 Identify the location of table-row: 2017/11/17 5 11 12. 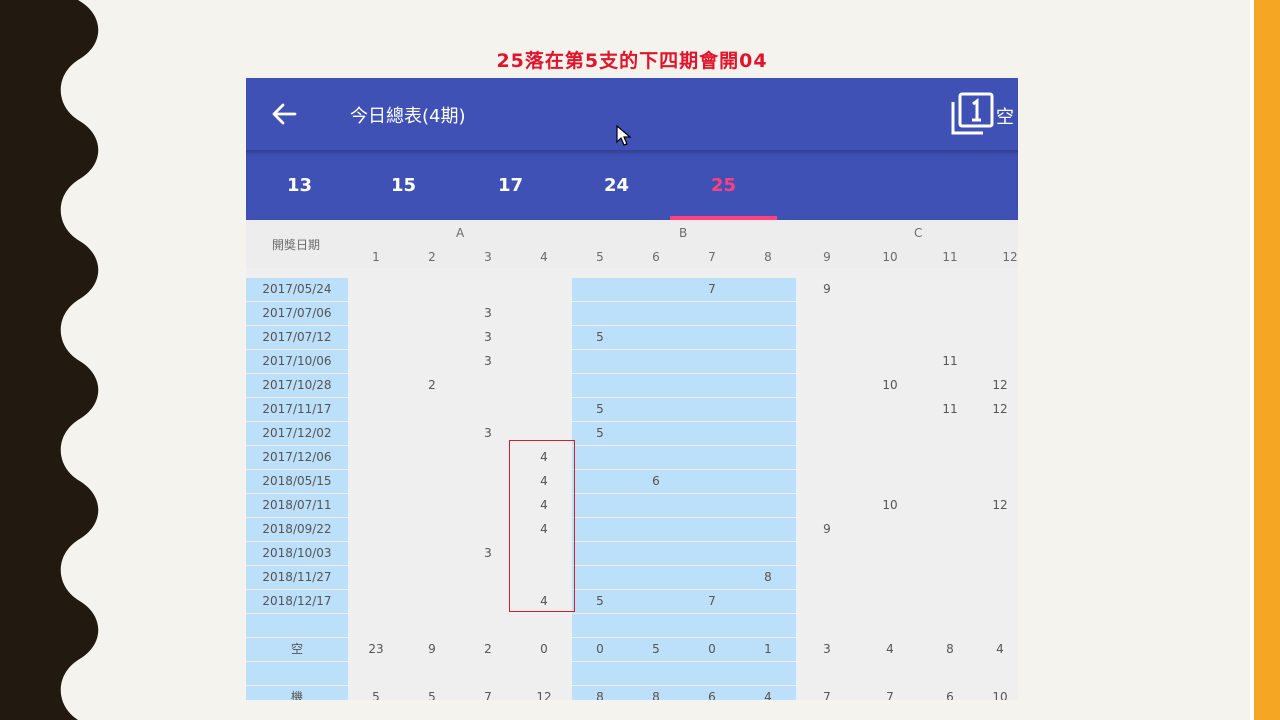
(632, 410).